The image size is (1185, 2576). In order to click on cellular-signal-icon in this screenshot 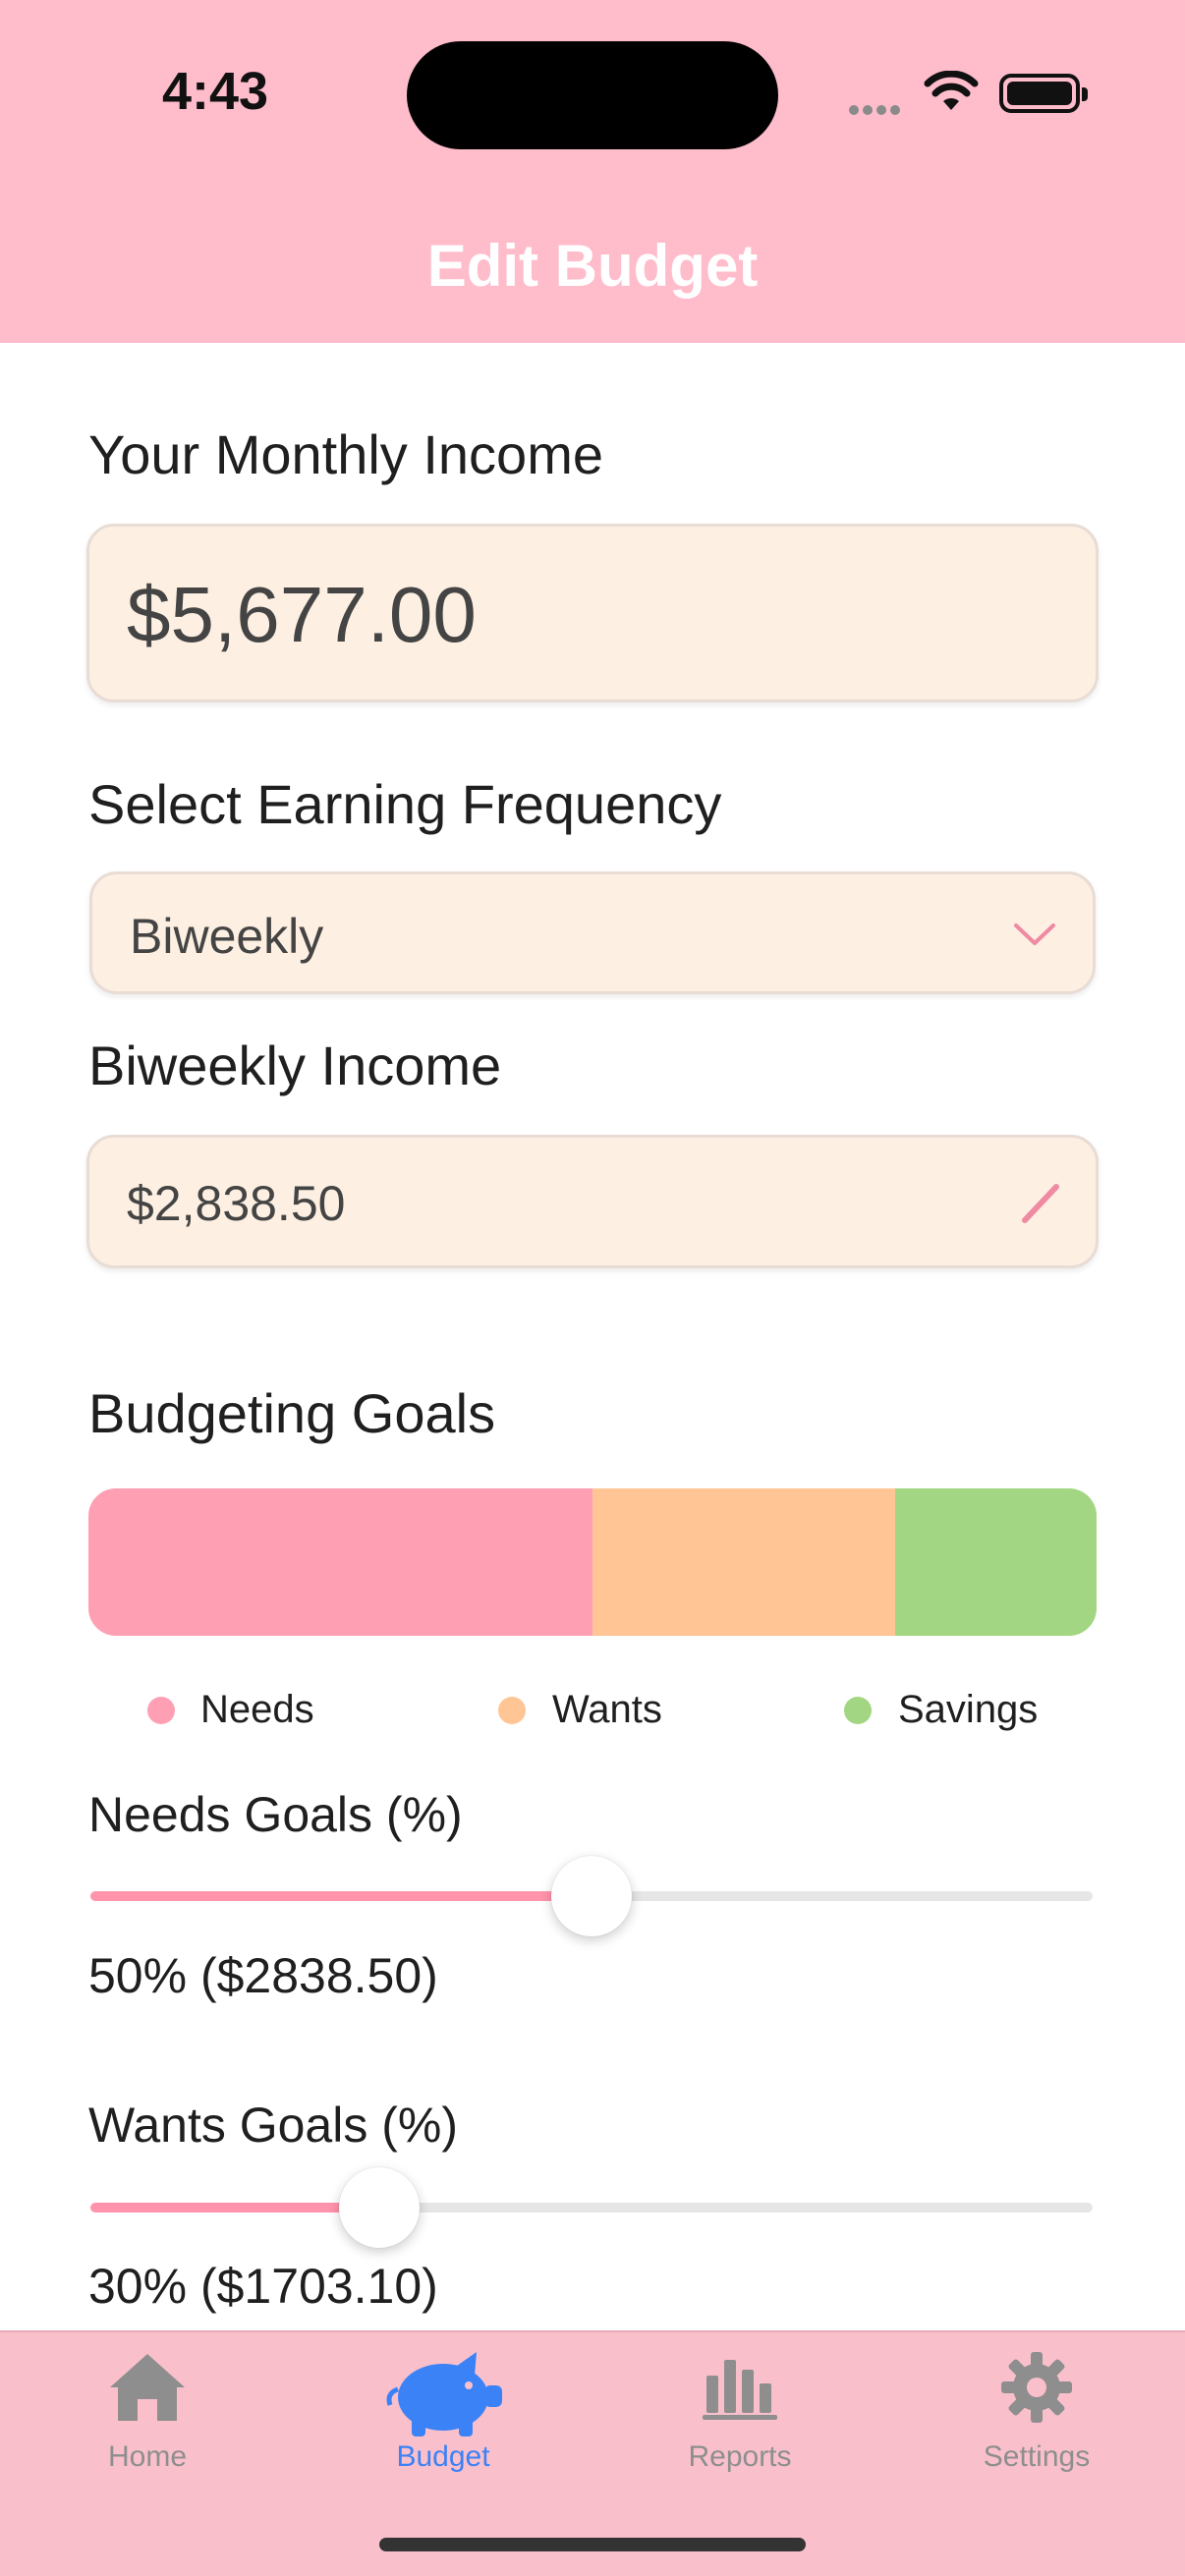, I will do `click(877, 111)`.